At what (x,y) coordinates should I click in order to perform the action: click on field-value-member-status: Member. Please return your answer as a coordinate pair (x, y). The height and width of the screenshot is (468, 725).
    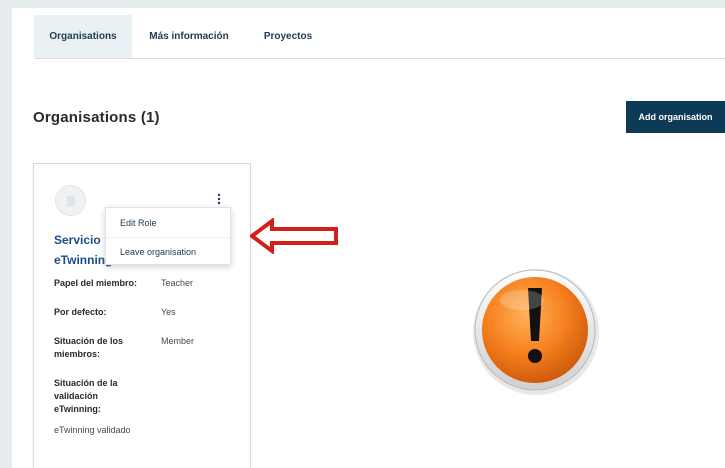
    Looking at the image, I should click on (178, 341).